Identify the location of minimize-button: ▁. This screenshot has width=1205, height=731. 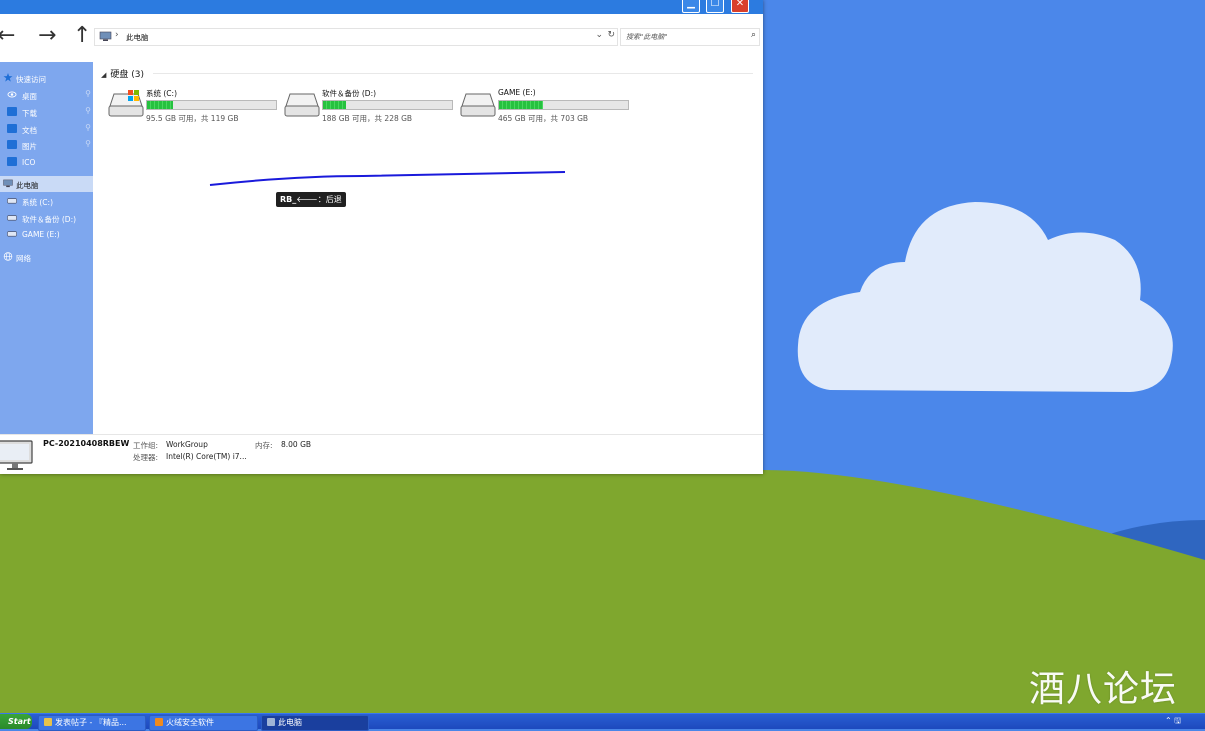
(691, 6).